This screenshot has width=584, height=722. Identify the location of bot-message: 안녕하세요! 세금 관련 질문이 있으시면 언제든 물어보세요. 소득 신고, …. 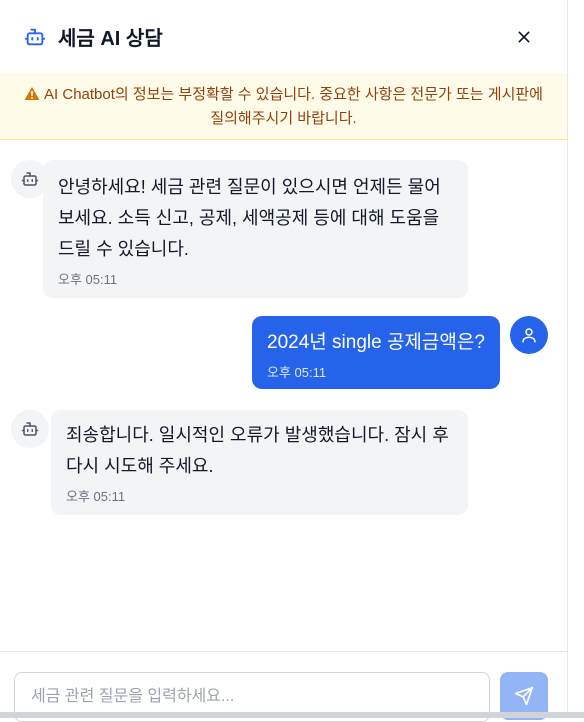
(255, 229).